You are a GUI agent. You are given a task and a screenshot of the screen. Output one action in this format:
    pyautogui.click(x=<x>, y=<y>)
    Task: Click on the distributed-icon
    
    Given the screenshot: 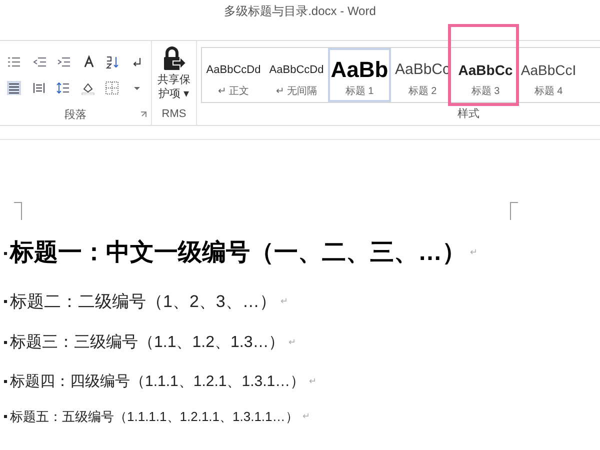 What is the action you would take?
    pyautogui.click(x=39, y=88)
    